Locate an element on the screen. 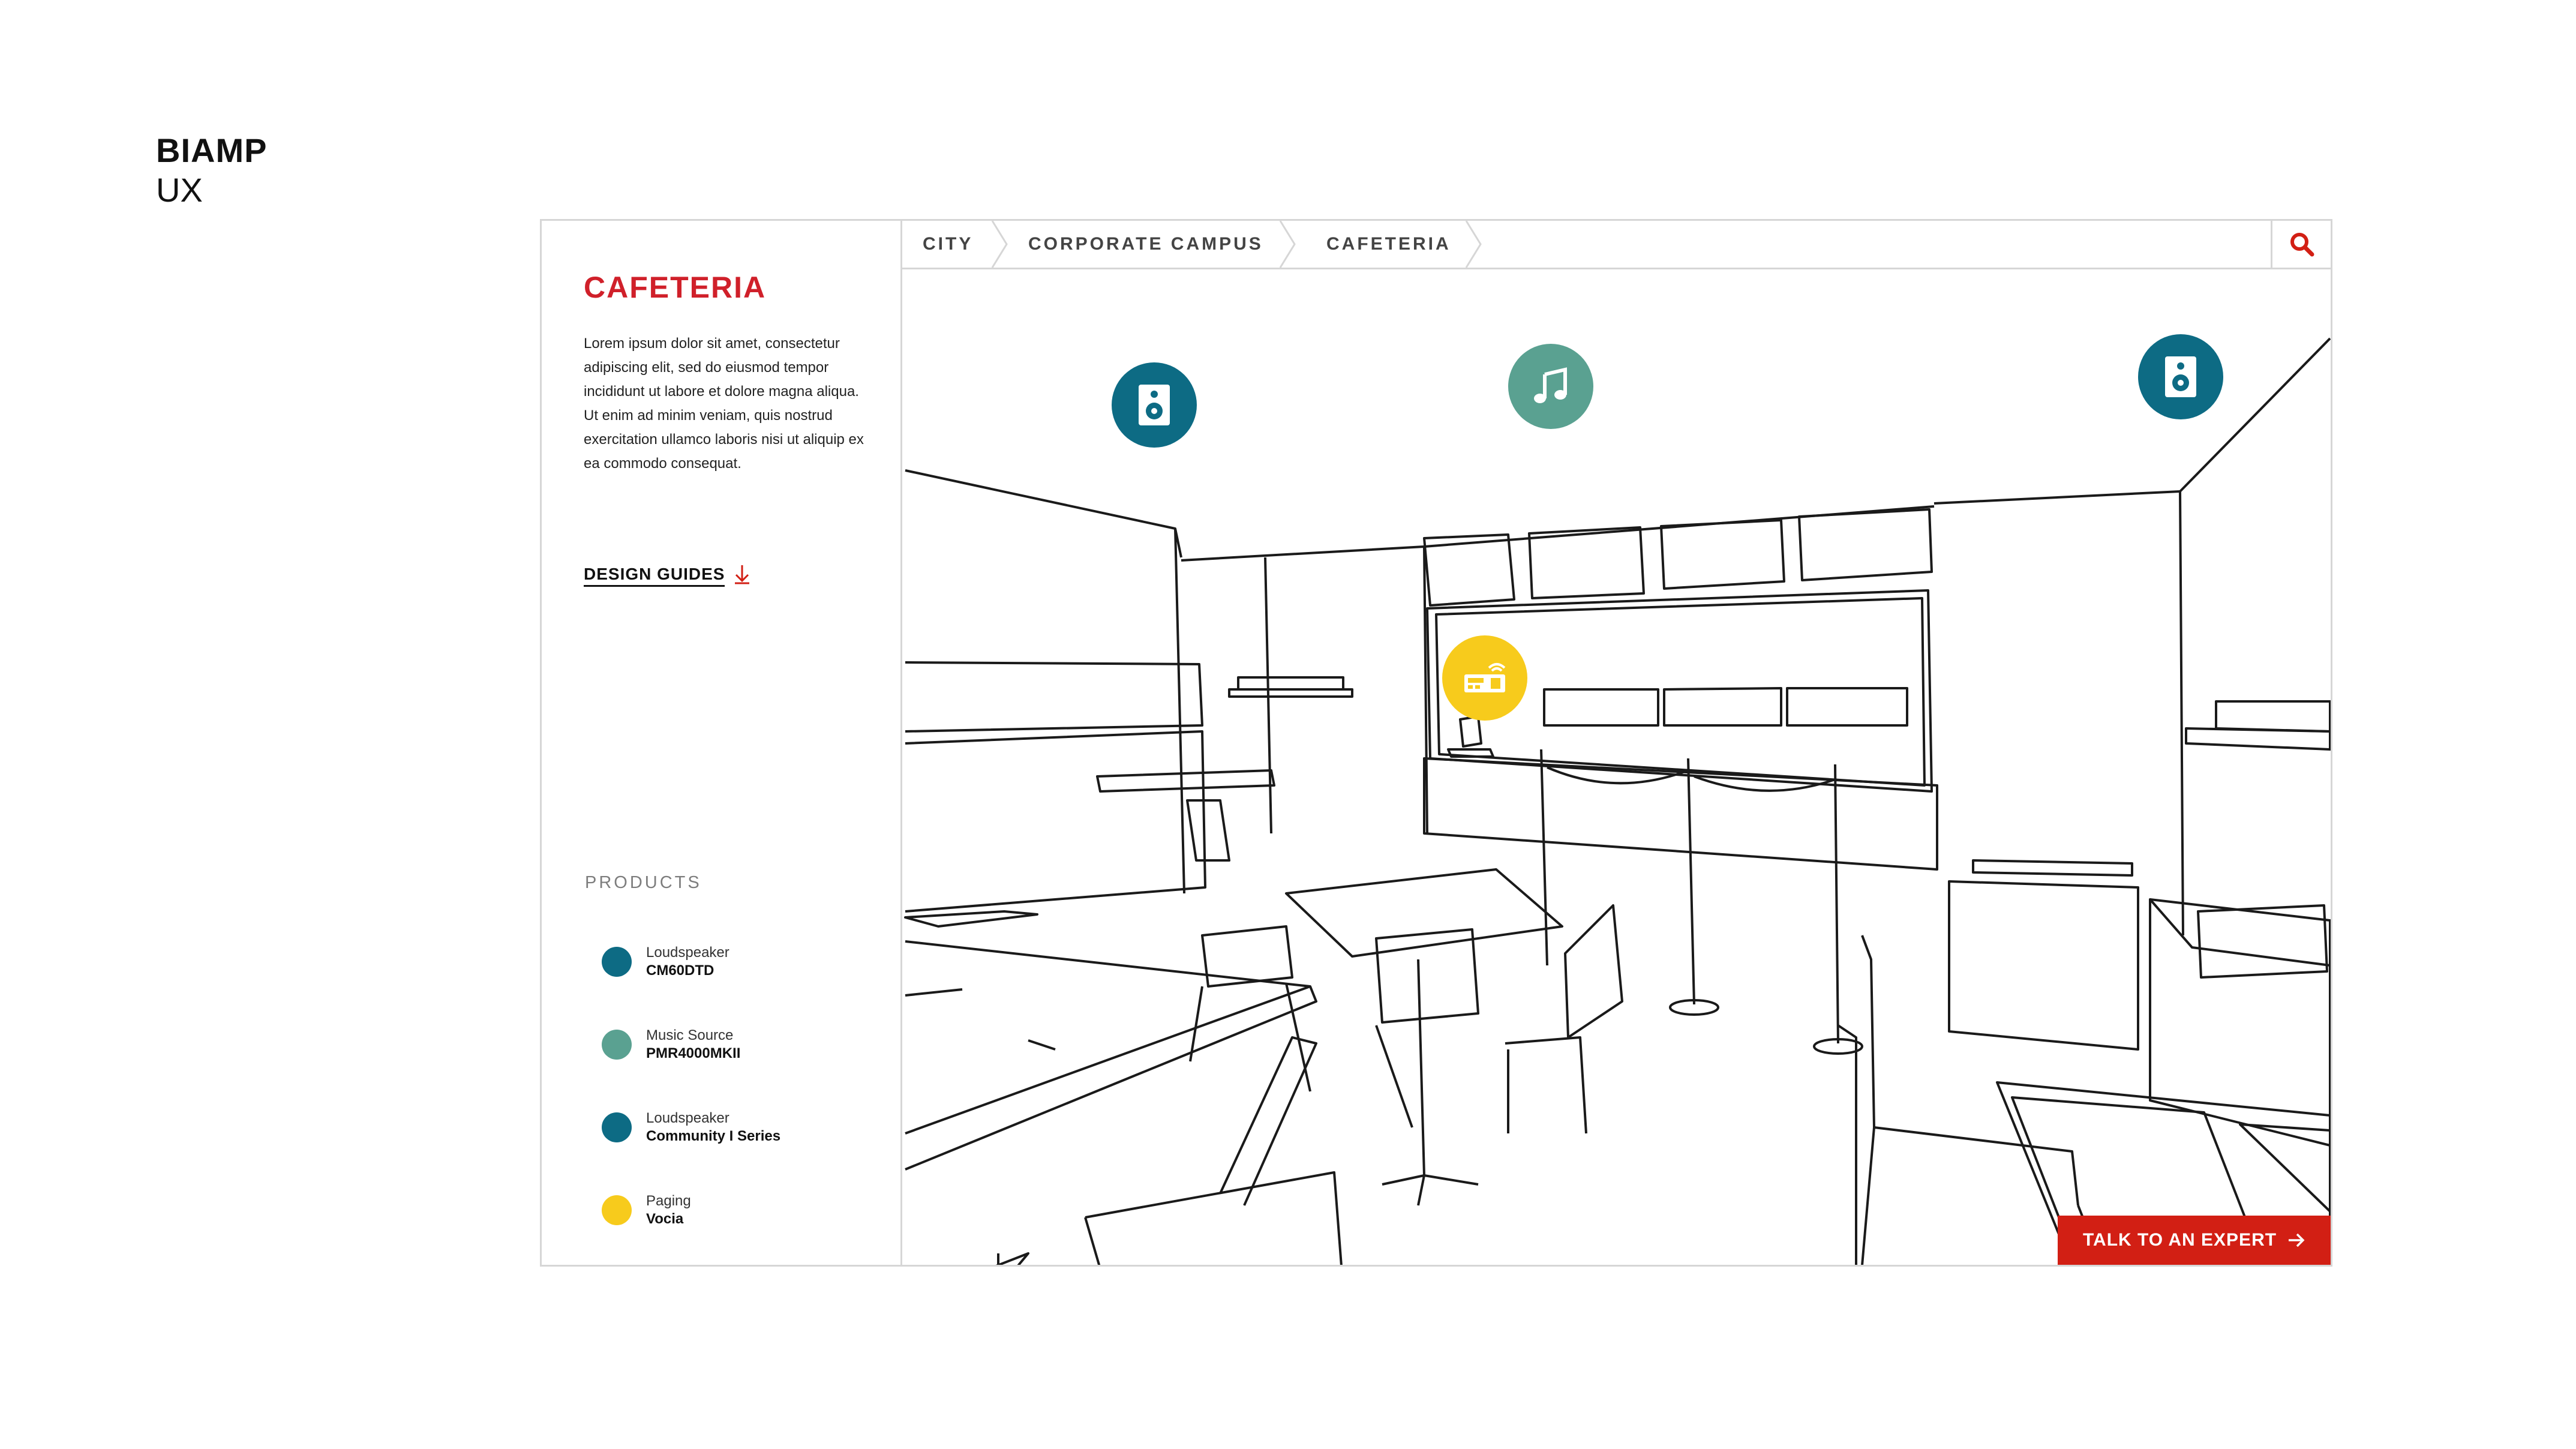  breadcrumb-item-city: CITY is located at coordinates (948, 244).